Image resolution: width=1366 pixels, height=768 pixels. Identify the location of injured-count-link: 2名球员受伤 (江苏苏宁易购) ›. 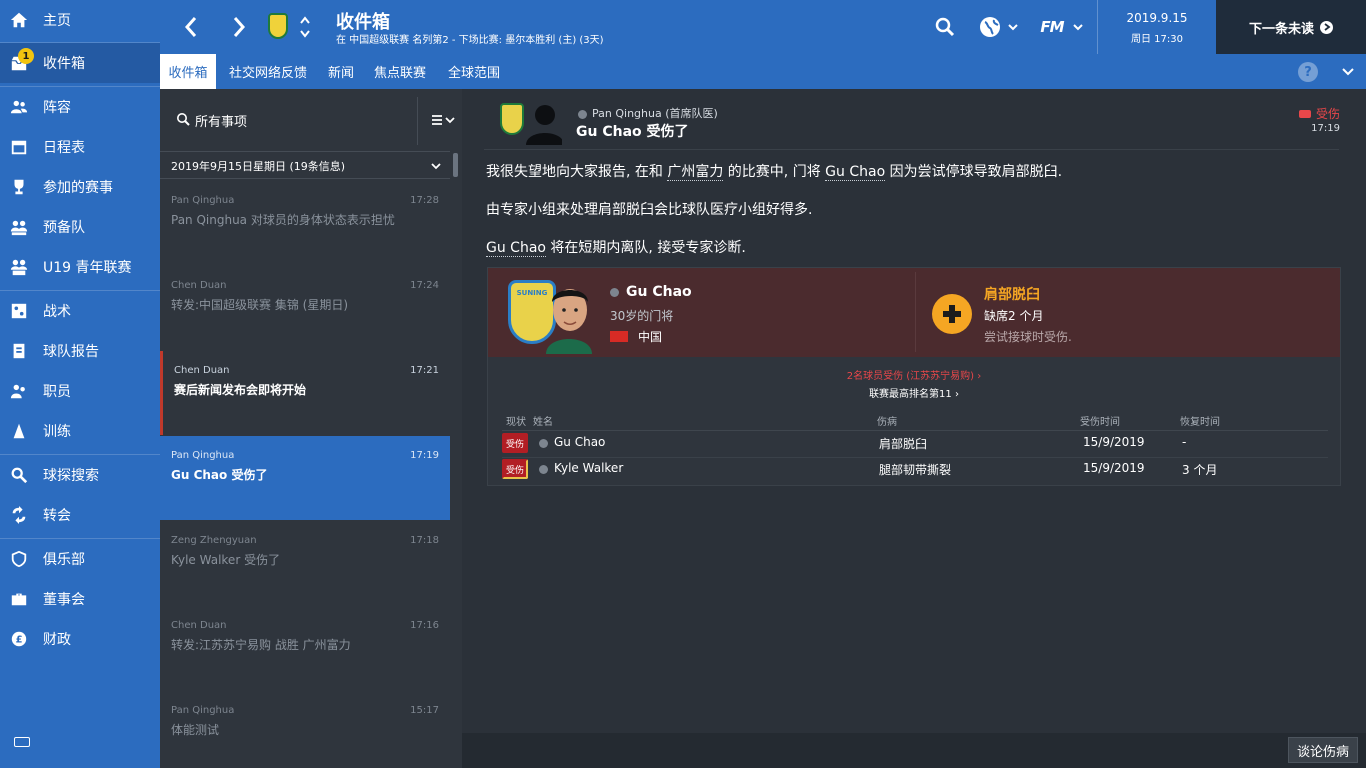
(914, 374).